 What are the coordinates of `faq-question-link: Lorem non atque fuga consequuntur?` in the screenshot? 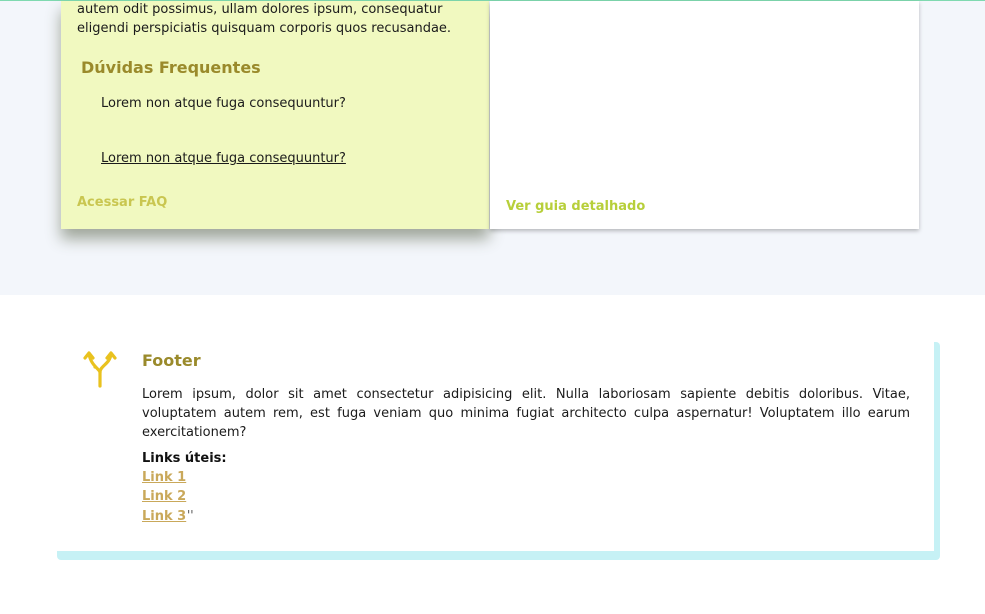 It's located at (223, 158).